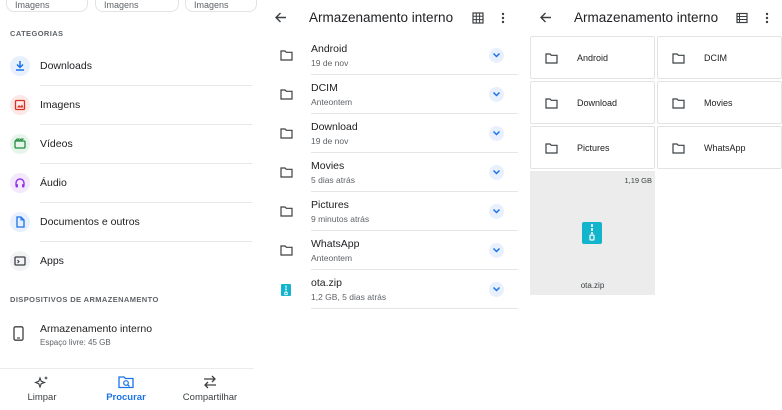  What do you see at coordinates (66, 66) in the screenshot?
I see `category-label: Downloads` at bounding box center [66, 66].